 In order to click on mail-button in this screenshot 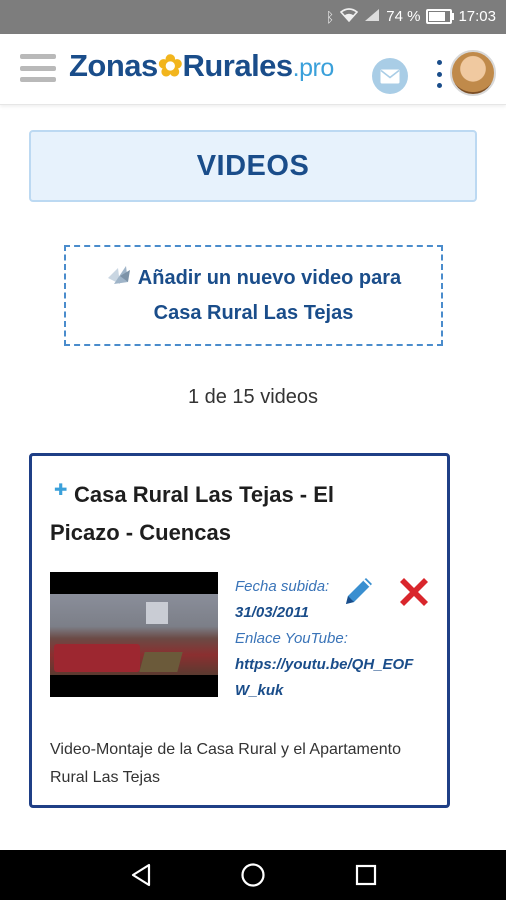, I will do `click(390, 76)`.